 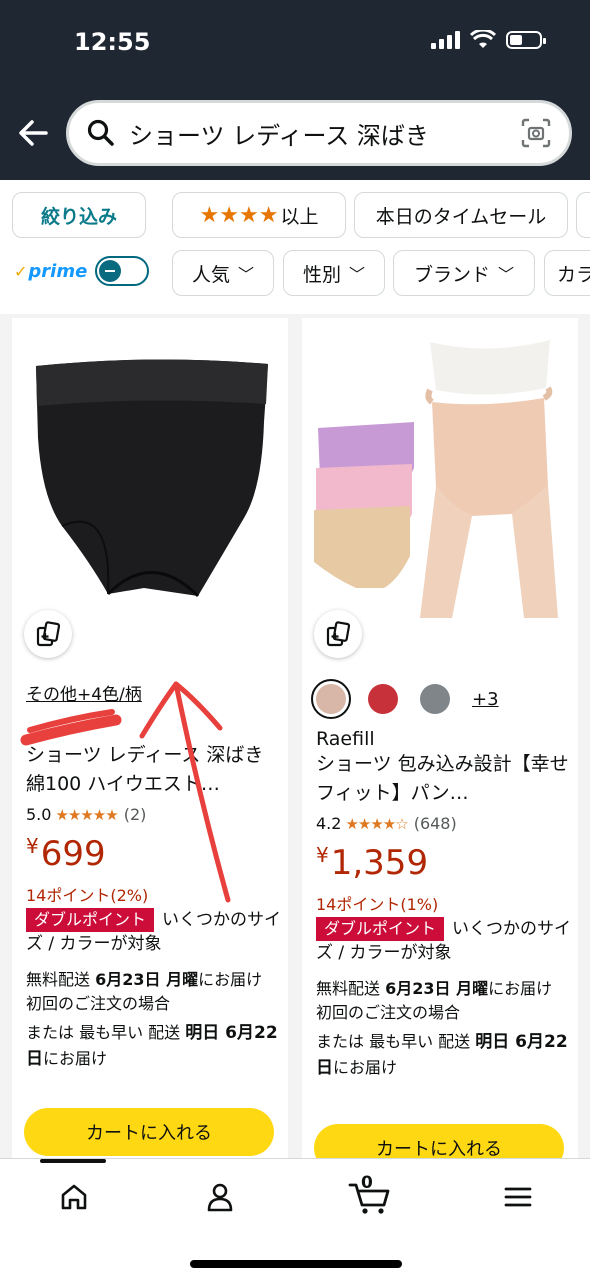 I want to click on home-indicator, so click(x=296, y=1264).